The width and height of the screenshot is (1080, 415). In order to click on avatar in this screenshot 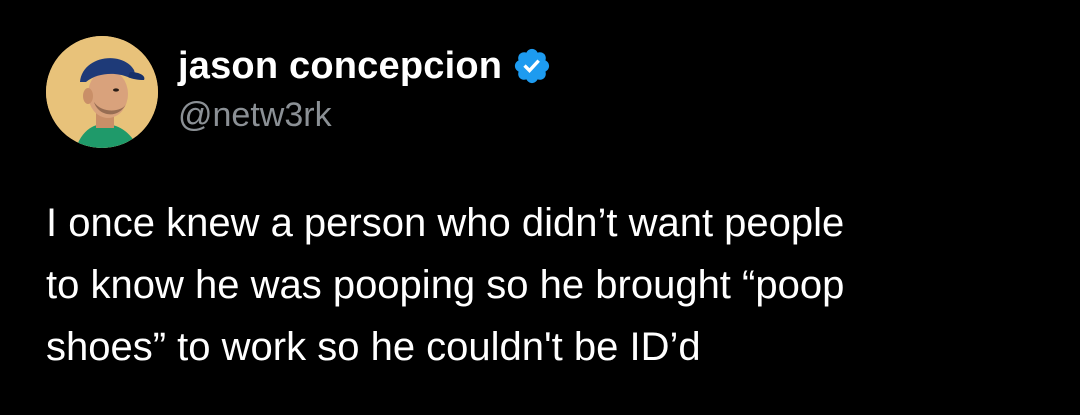, I will do `click(102, 92)`.